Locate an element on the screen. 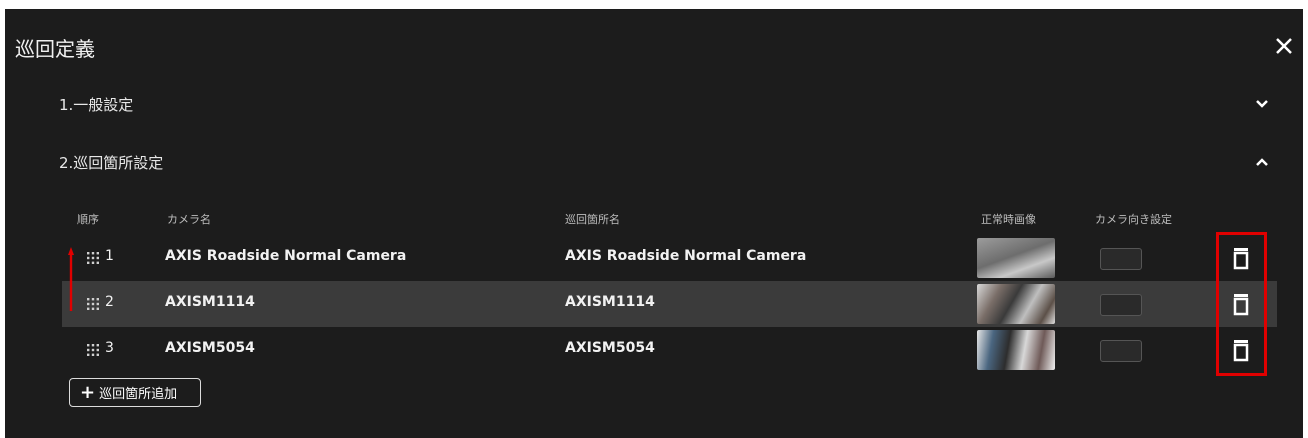  dialog-title: 巡回定義 is located at coordinates (55, 49).